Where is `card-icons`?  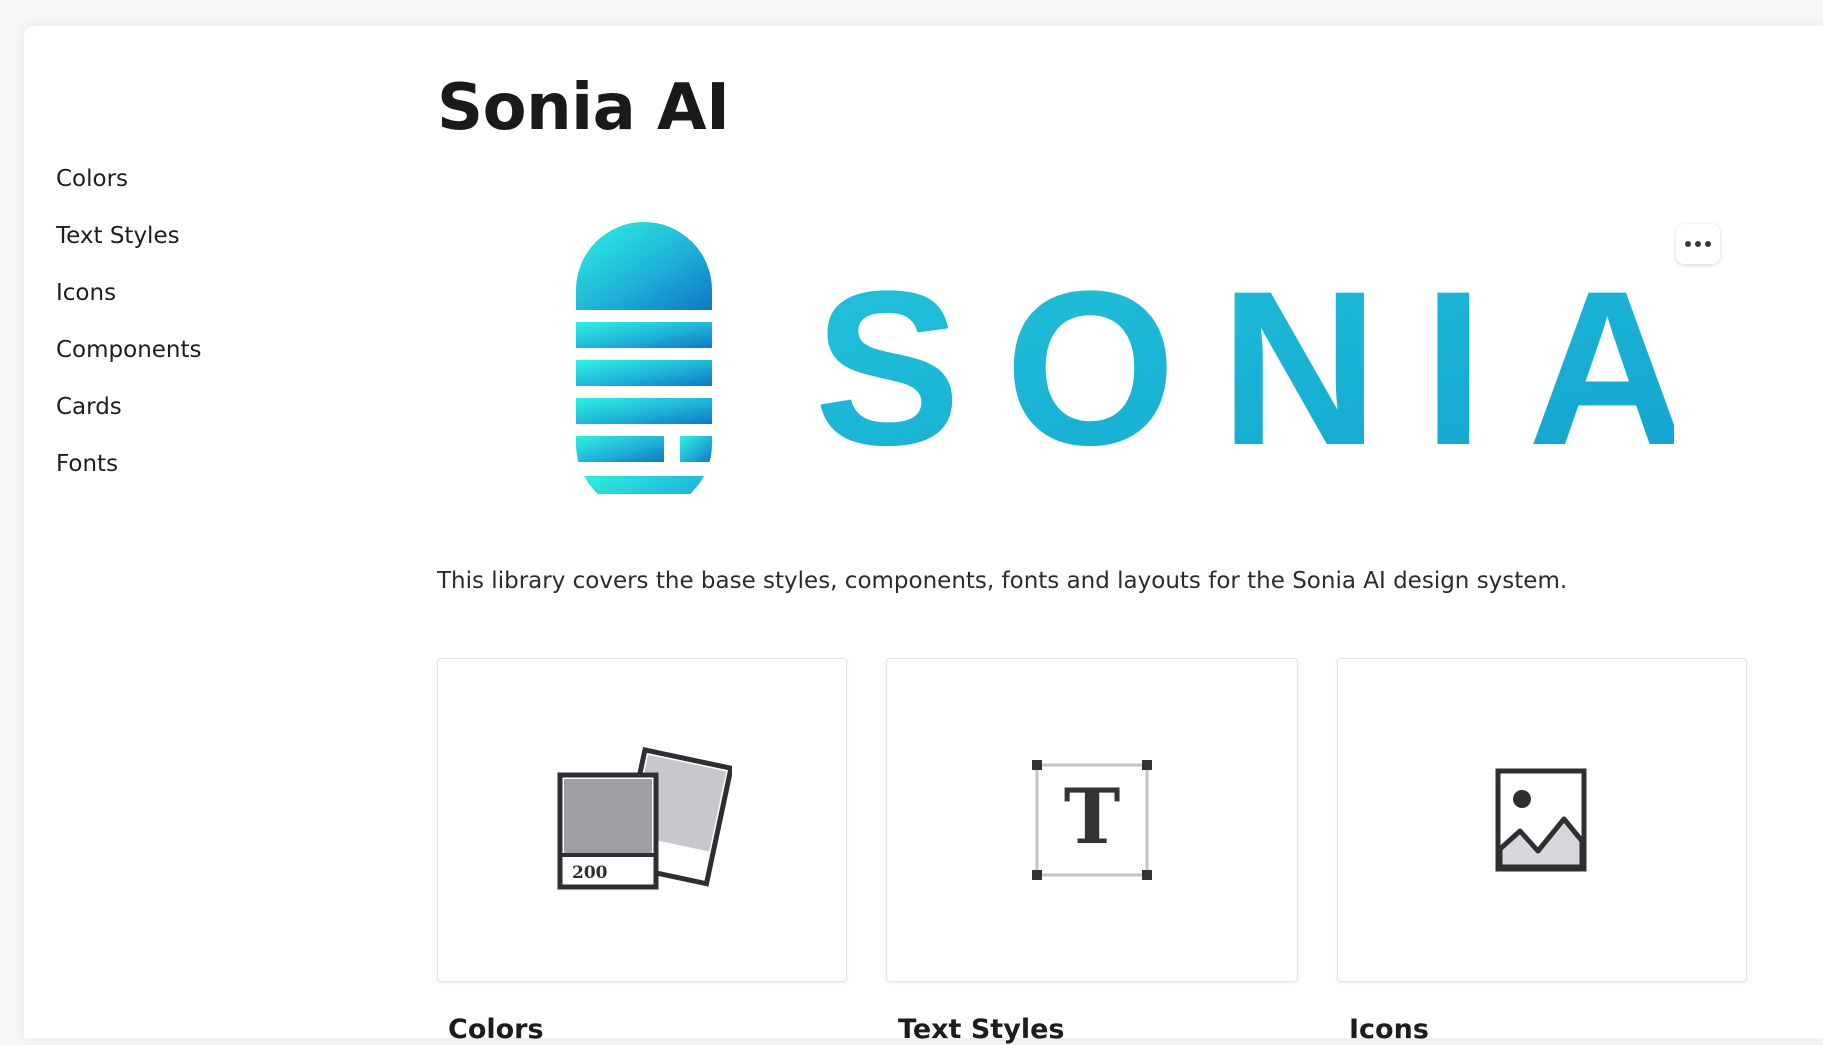 card-icons is located at coordinates (1542, 820).